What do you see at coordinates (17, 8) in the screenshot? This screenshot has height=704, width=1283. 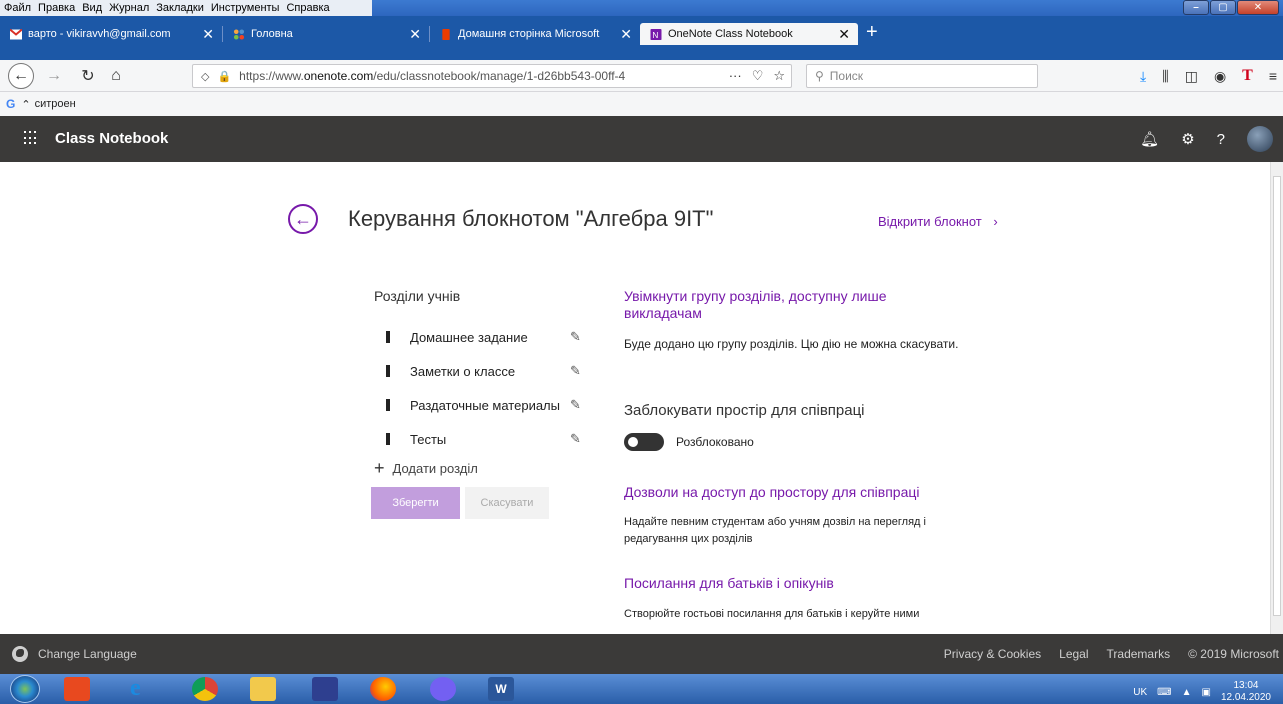 I see `menu-file: Файл` at bounding box center [17, 8].